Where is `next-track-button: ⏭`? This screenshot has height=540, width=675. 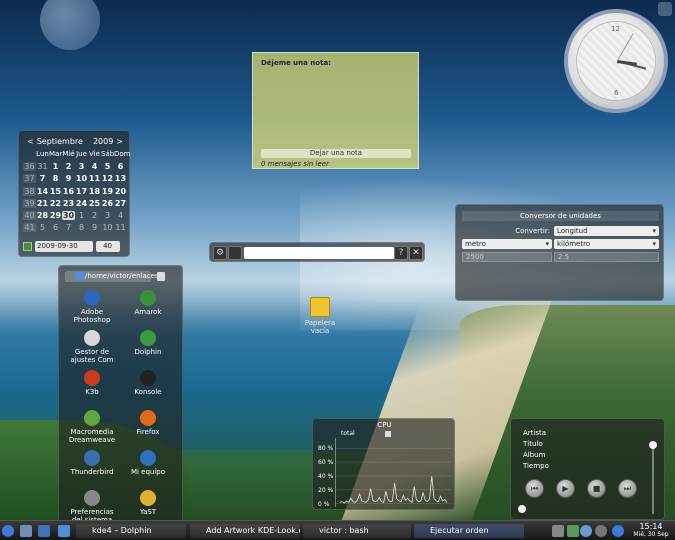 next-track-button: ⏭ is located at coordinates (627, 488).